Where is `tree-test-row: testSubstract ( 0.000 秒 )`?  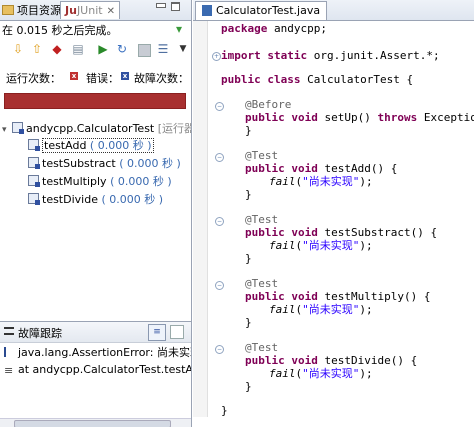
tree-test-row: testSubstract ( 0.000 秒 ) is located at coordinates (104, 163).